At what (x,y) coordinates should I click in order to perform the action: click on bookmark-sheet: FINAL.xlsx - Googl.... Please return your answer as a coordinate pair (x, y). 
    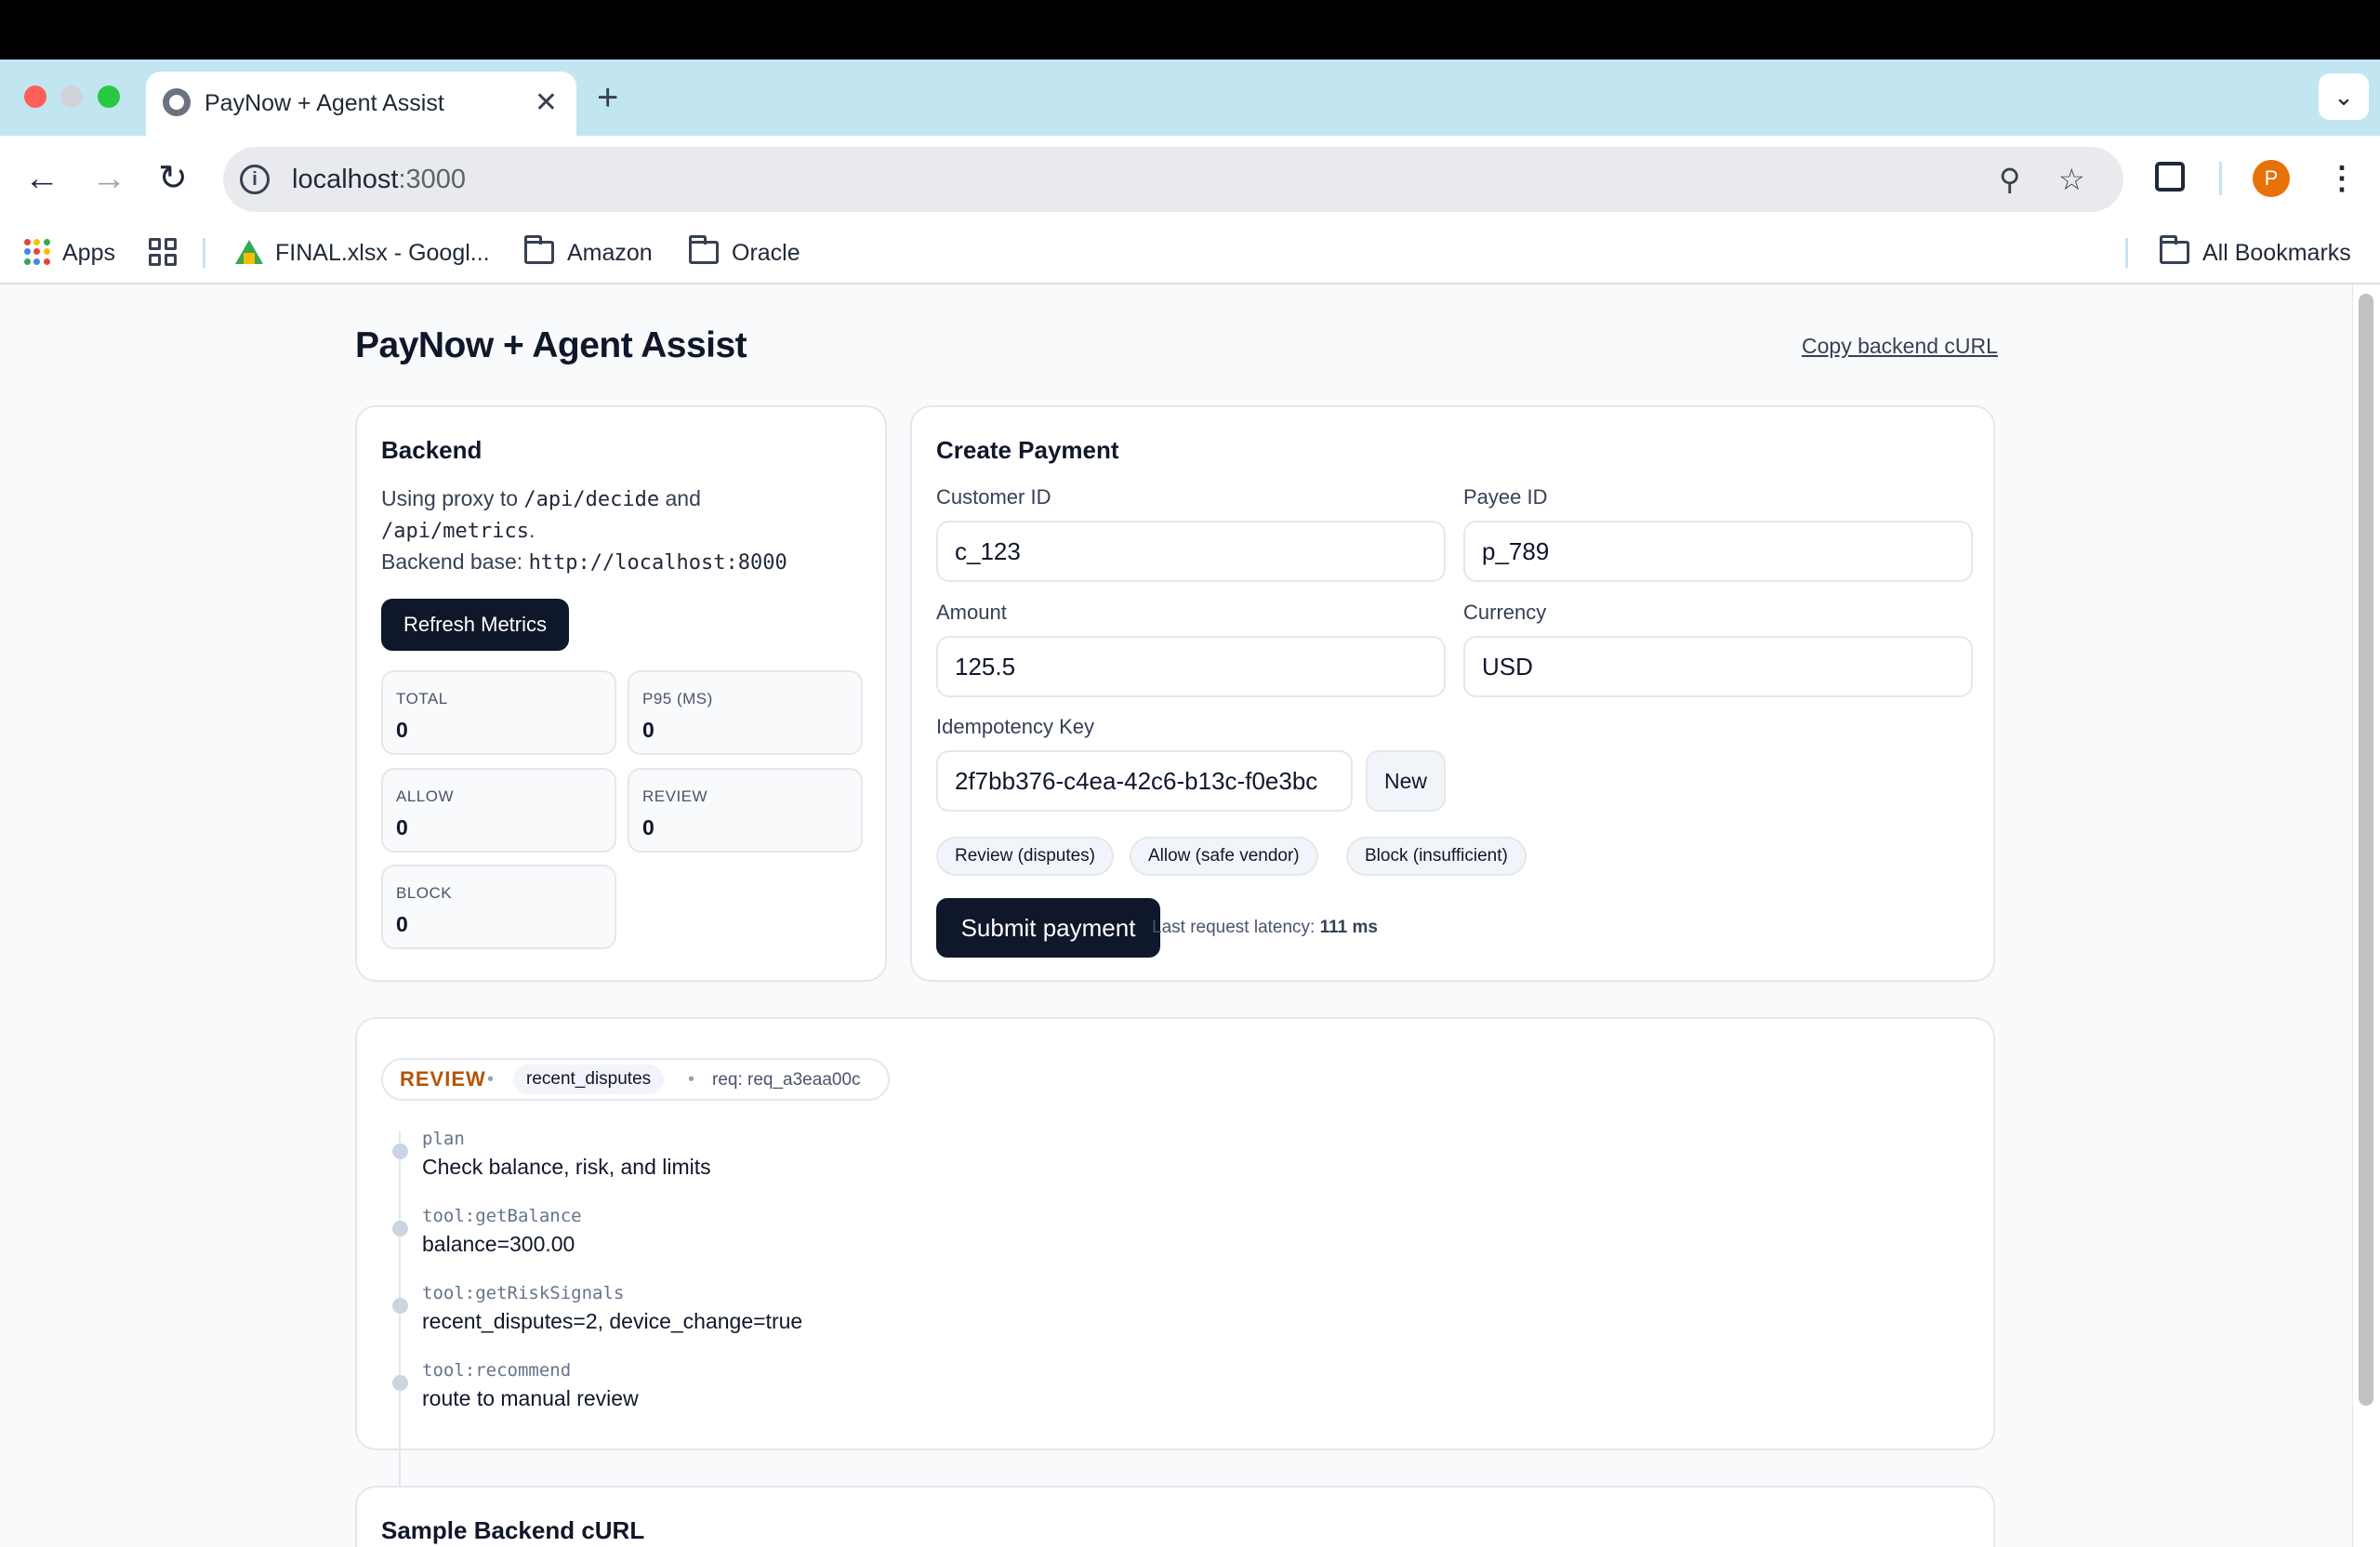
    Looking at the image, I should click on (382, 253).